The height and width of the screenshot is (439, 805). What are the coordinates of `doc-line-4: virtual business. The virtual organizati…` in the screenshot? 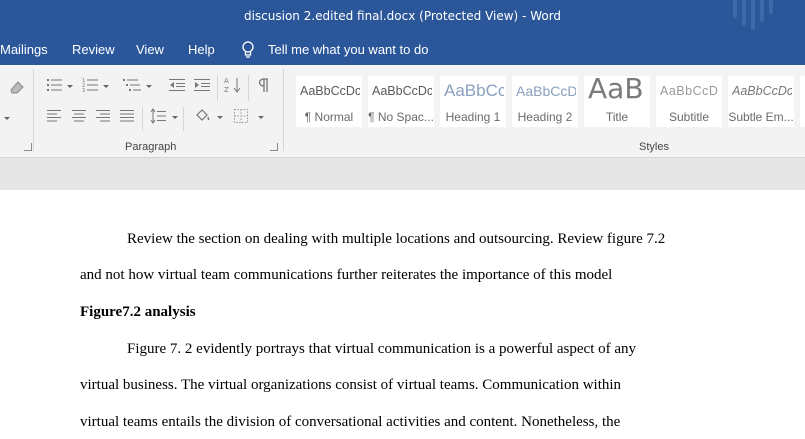 It's located at (351, 385).